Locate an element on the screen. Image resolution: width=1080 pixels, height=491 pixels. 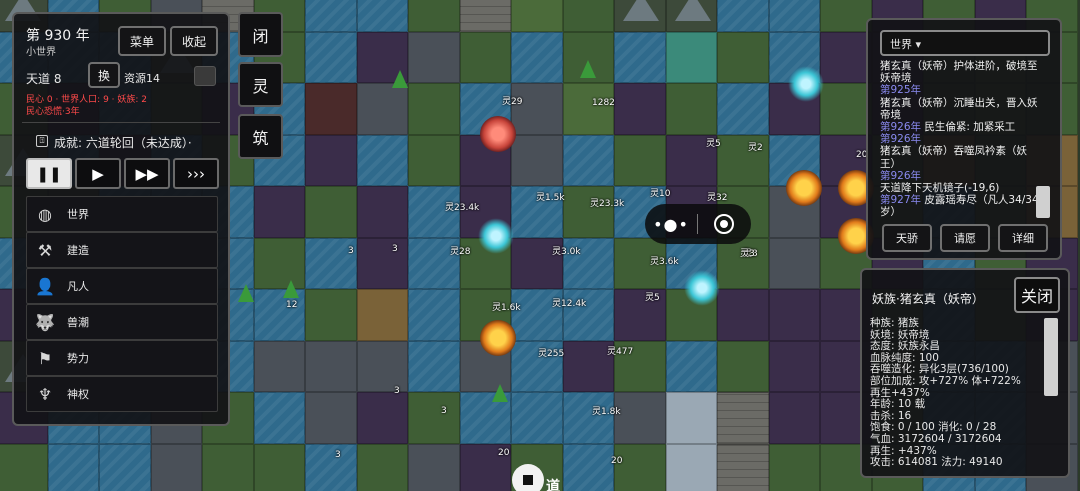
close-button: 关闭 is located at coordinates (1037, 295).